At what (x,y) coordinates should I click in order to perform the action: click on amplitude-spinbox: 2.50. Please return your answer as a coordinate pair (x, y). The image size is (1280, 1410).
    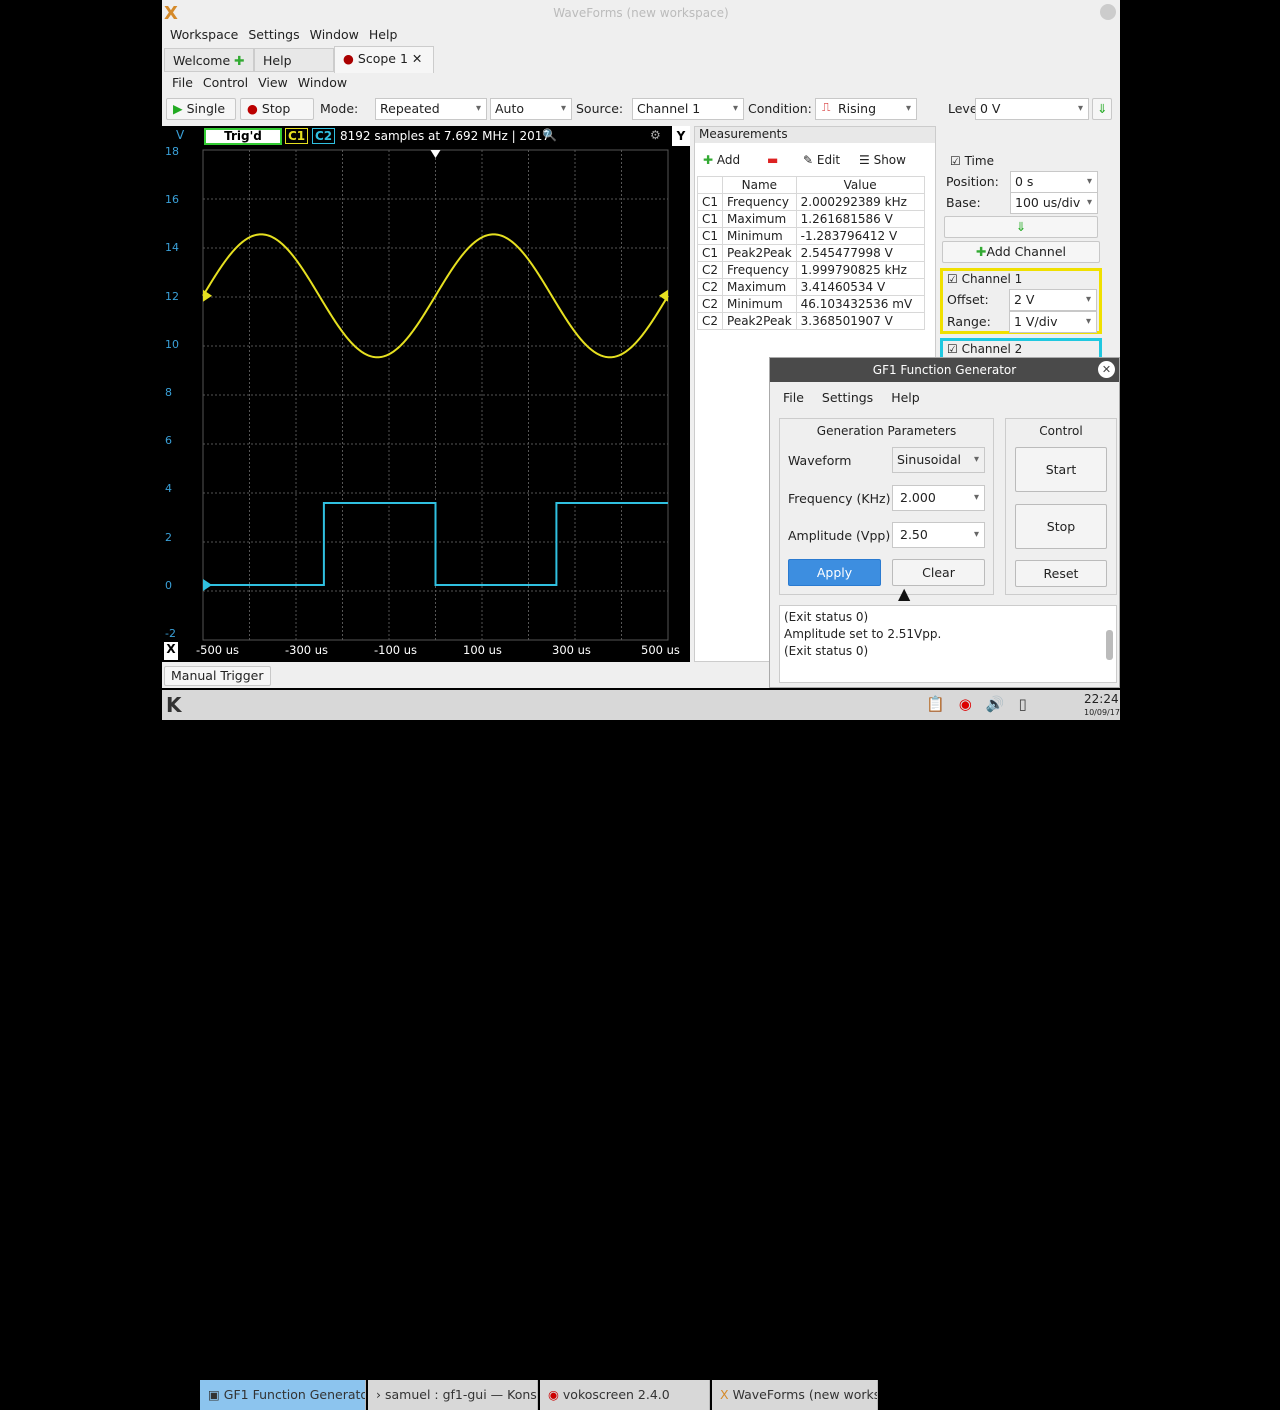
    Looking at the image, I should click on (938, 535).